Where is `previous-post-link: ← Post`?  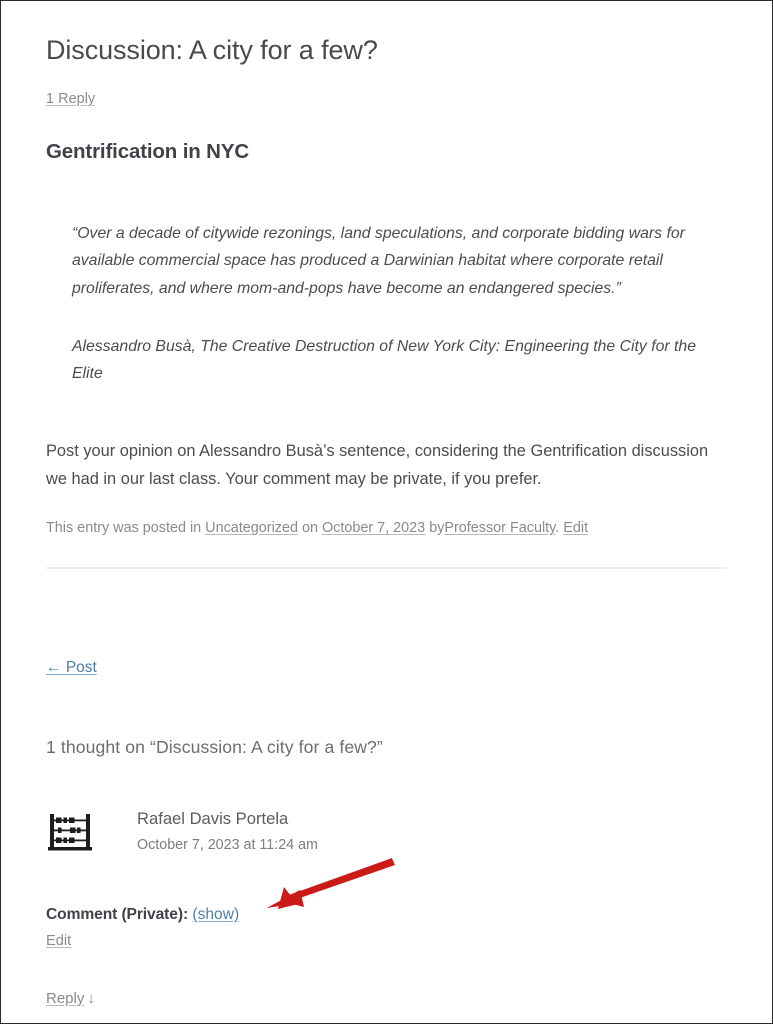 previous-post-link: ← Post is located at coordinates (71, 667).